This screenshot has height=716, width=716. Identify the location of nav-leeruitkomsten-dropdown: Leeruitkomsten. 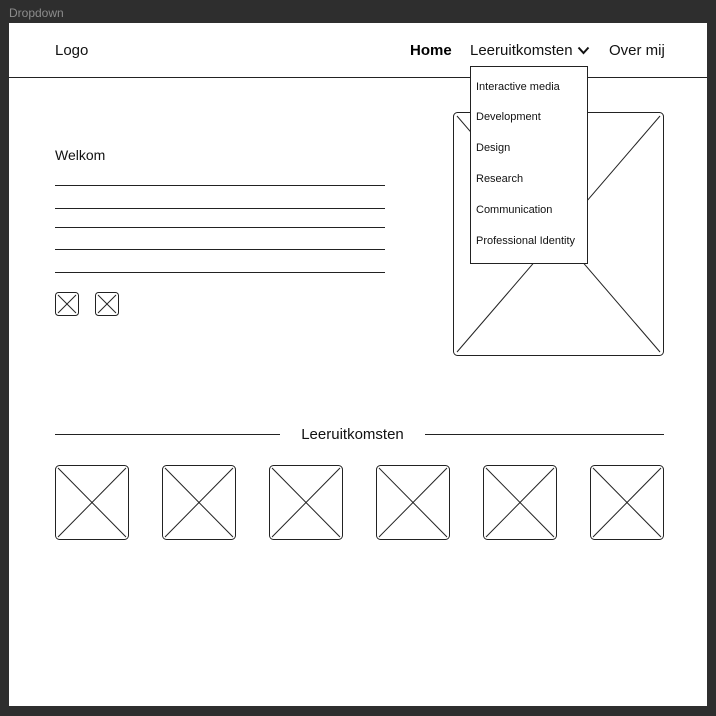
(530, 50).